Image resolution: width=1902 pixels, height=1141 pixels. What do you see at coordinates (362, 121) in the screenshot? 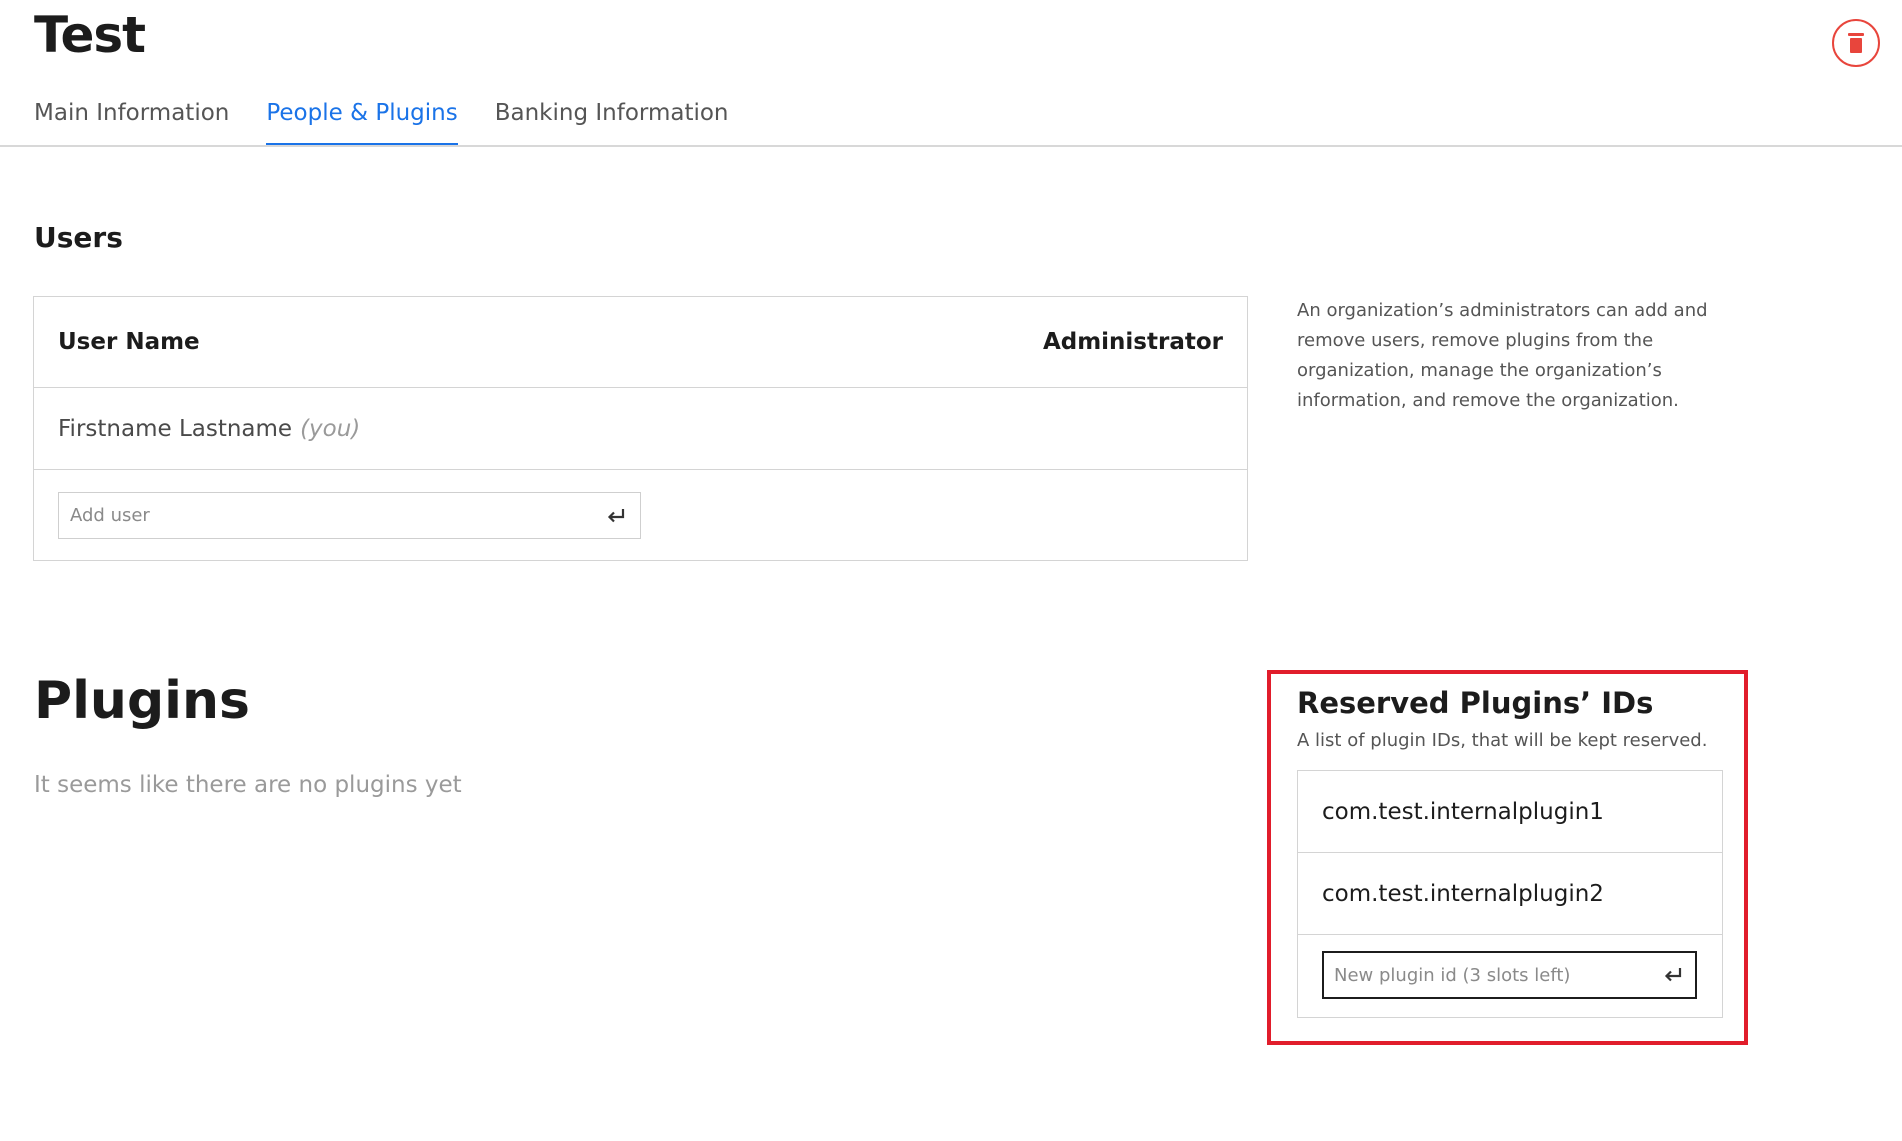
I see `tab-people-plugins: People & Plugins` at bounding box center [362, 121].